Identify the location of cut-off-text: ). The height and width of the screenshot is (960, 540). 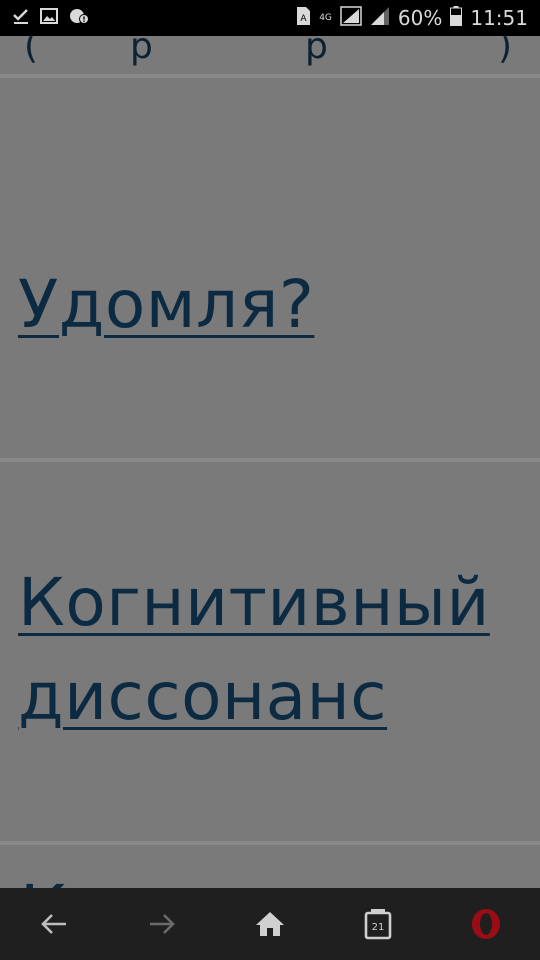
(505, 51).